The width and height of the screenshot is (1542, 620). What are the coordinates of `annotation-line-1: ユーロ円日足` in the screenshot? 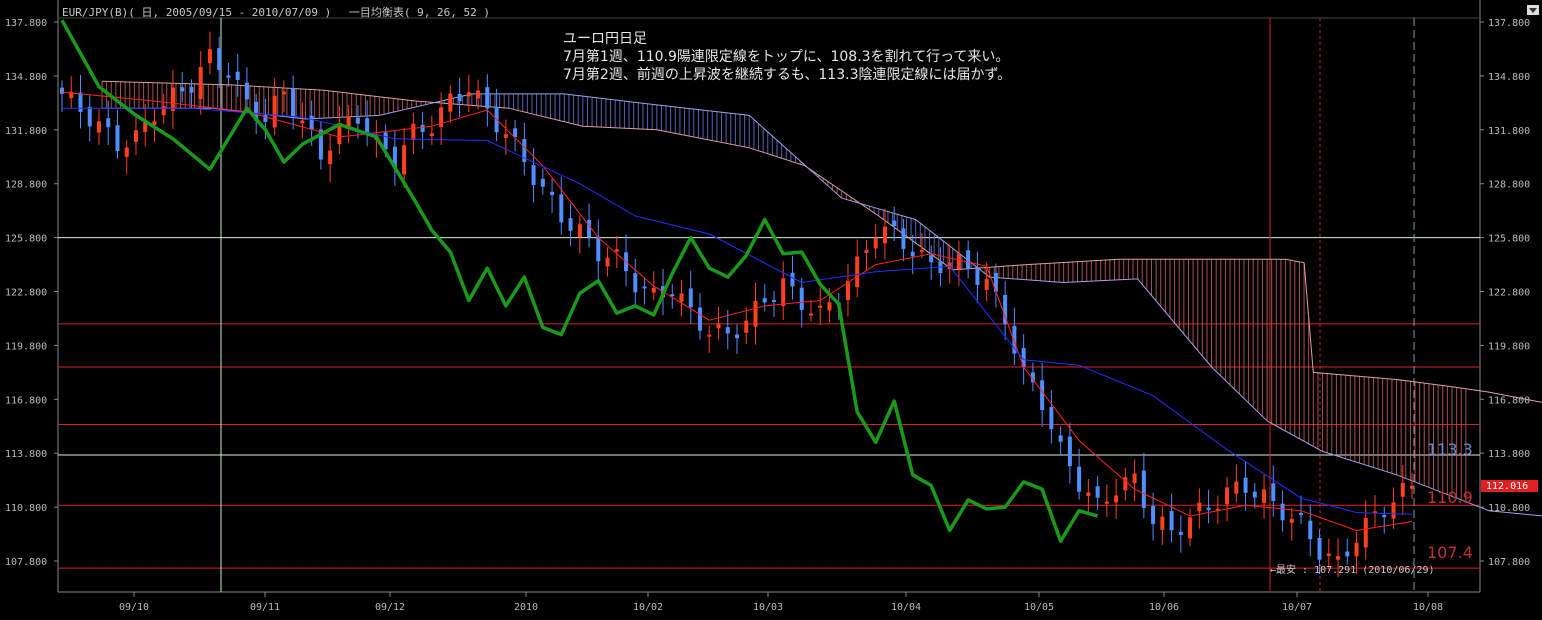 It's located at (605, 39).